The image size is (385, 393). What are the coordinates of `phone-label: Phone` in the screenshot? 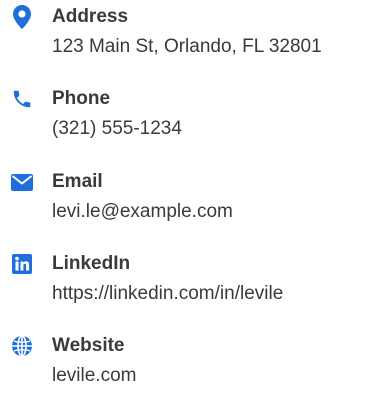 It's located at (81, 98).